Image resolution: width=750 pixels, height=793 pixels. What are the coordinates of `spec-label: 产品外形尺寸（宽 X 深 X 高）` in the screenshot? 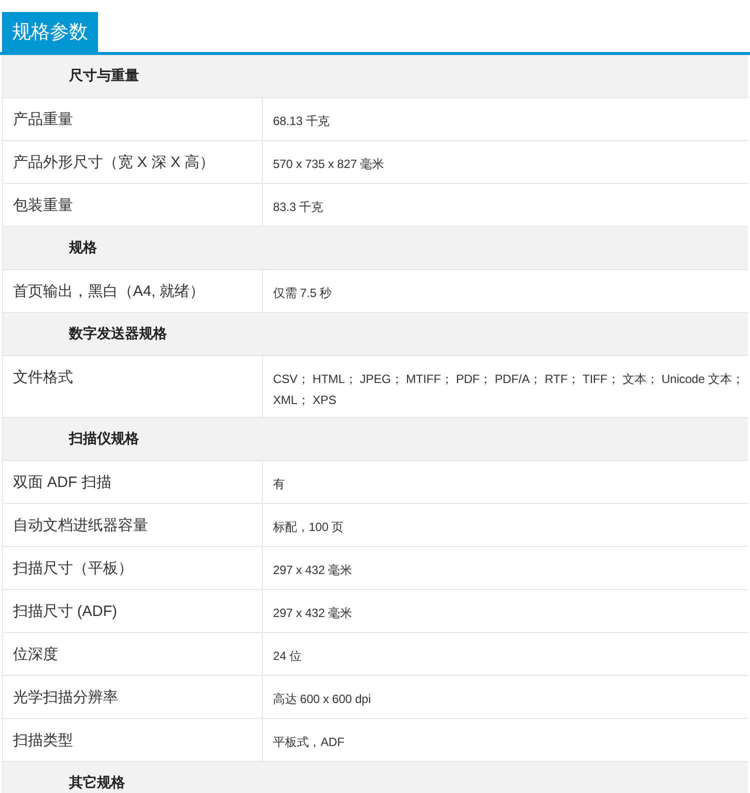 It's located at (133, 162).